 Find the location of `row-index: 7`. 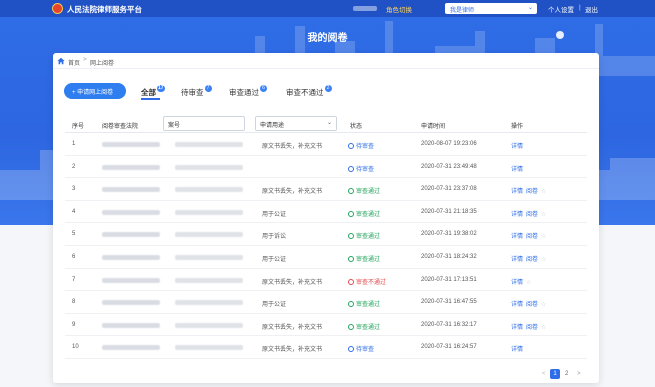

row-index: 7 is located at coordinates (74, 279).